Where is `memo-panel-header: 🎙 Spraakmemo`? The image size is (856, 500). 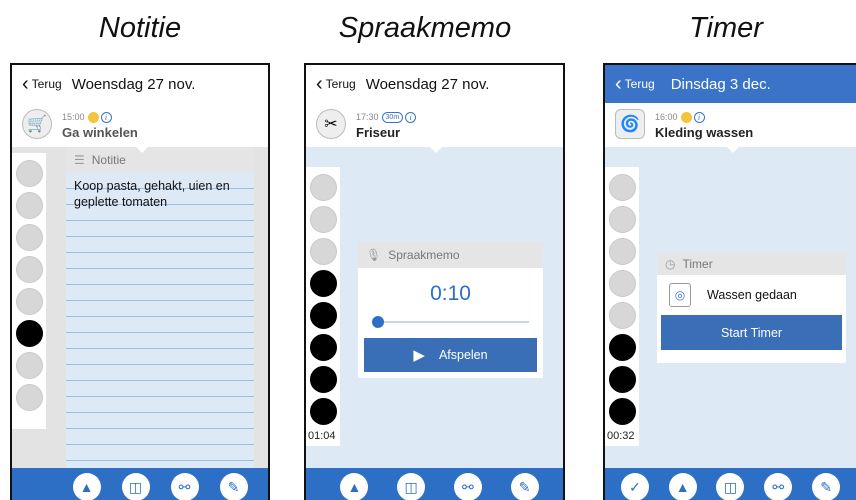 memo-panel-header: 🎙 Spraakmemo is located at coordinates (450, 255).